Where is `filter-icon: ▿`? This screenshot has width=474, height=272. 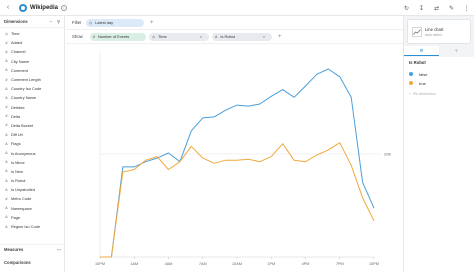
filter-icon: ▿ is located at coordinates (456, 51).